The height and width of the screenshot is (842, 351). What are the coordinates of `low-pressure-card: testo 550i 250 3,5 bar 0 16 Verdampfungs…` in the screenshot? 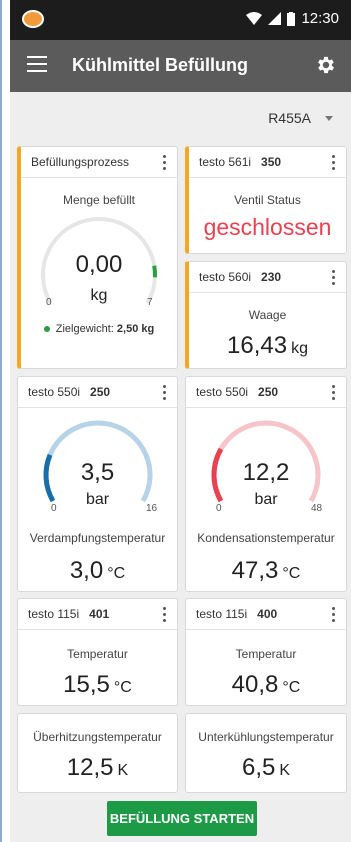 It's located at (97, 484).